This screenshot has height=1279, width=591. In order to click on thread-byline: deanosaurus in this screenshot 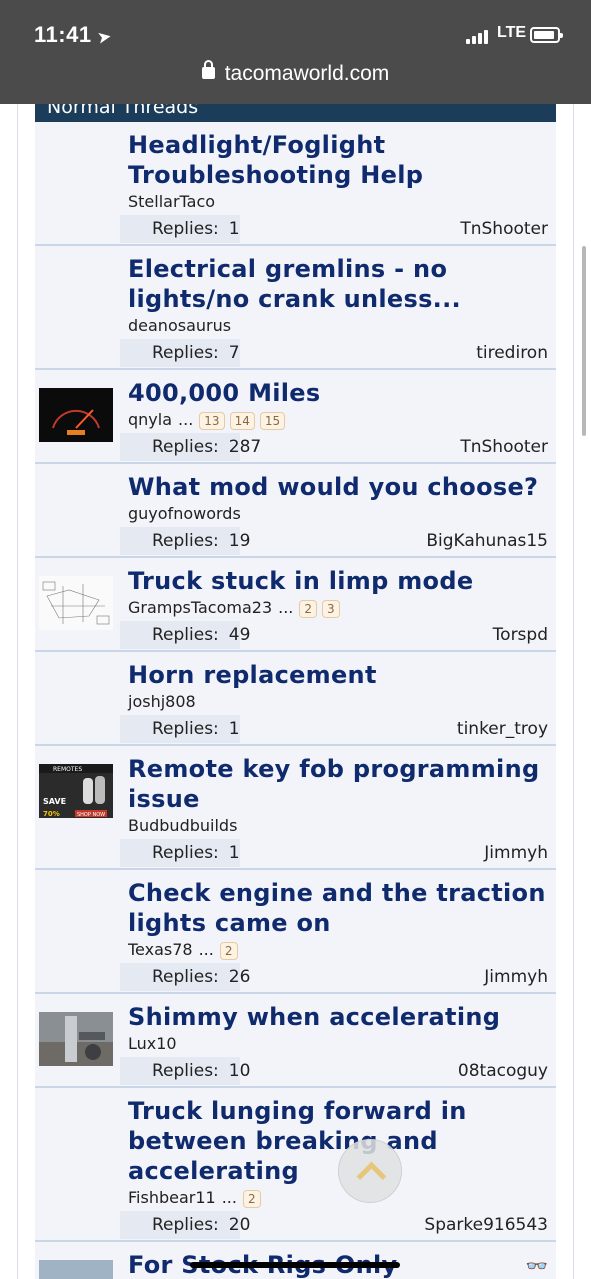, I will do `click(342, 326)`.